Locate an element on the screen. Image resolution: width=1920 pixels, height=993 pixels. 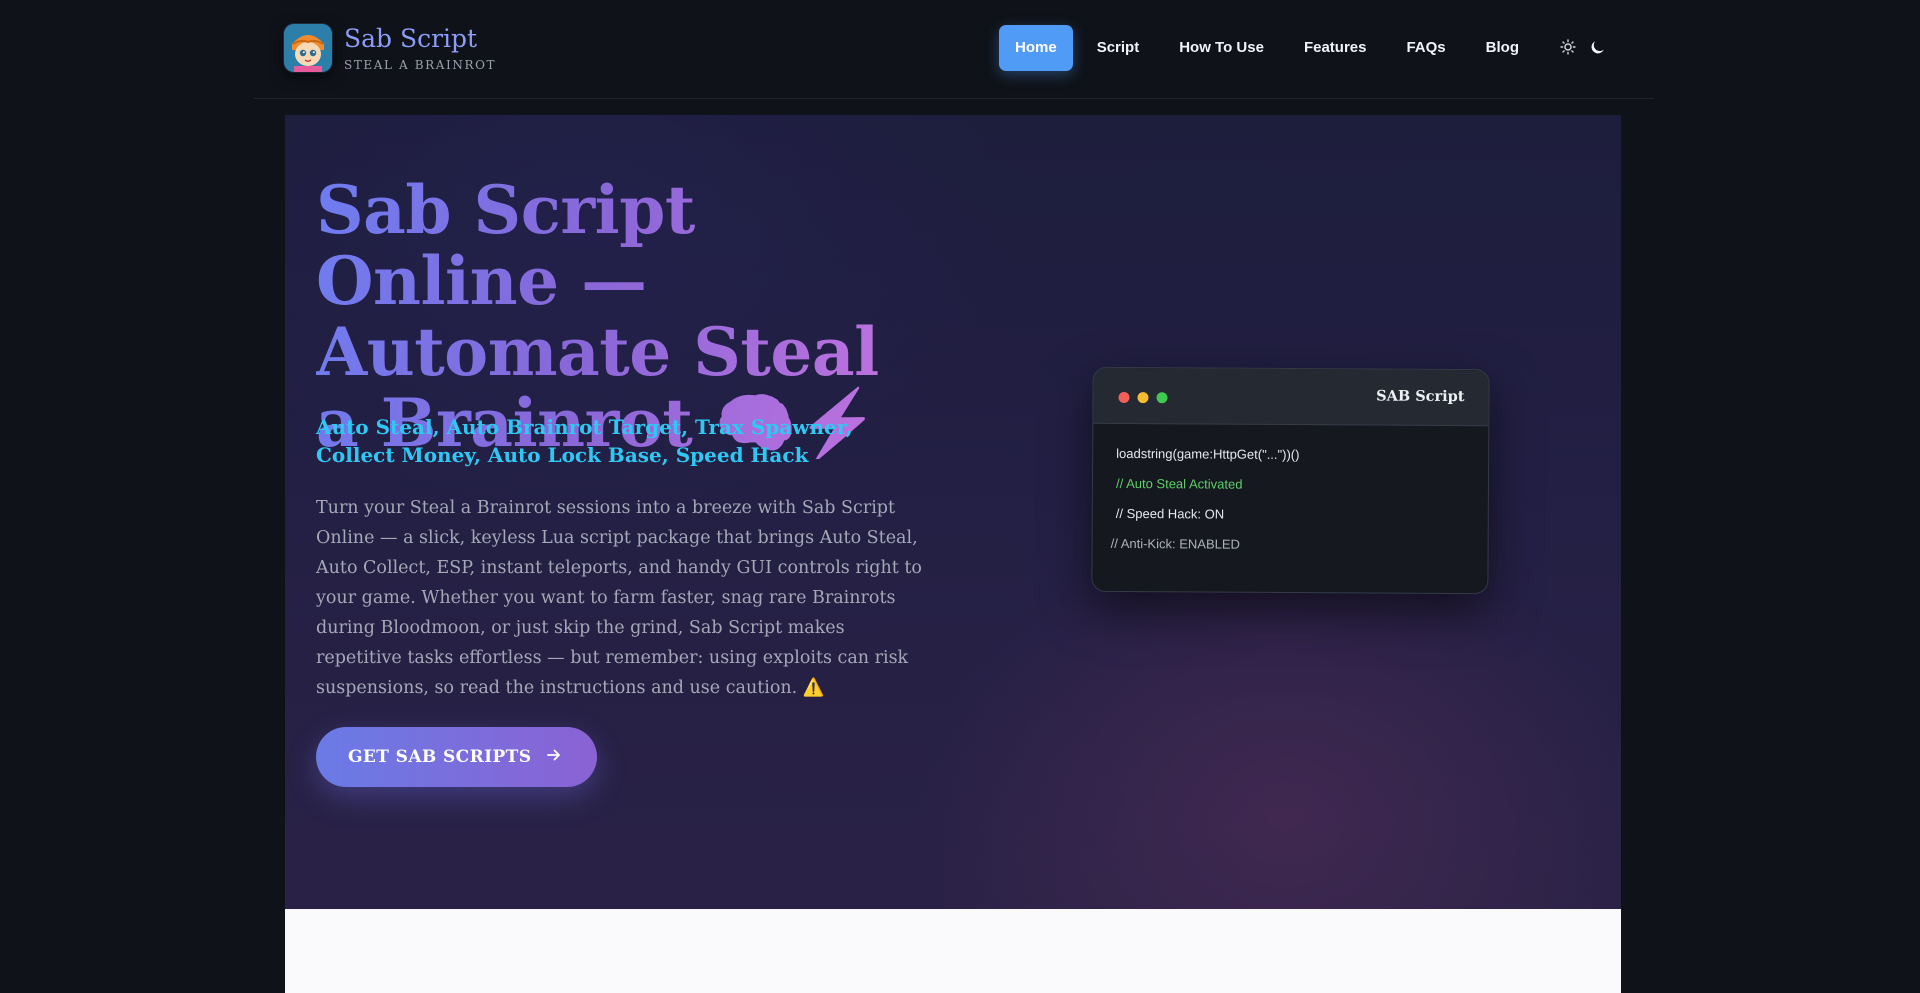
nav-home: Home is located at coordinates (1036, 48).